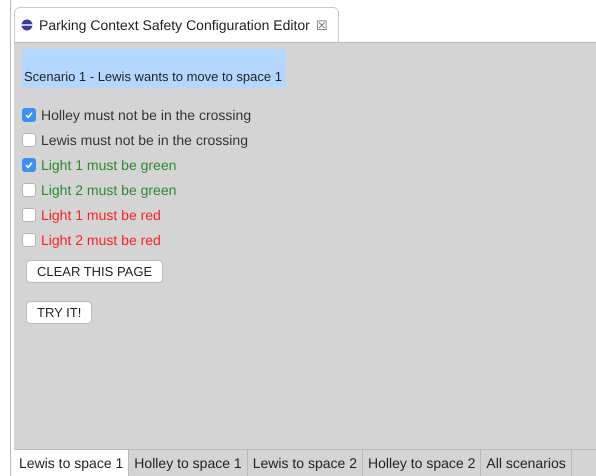 The image size is (596, 476). Describe the element at coordinates (154, 68) in the screenshot. I see `scenario-title: Scenario 1 - Lewis wants to move to space 1` at that location.